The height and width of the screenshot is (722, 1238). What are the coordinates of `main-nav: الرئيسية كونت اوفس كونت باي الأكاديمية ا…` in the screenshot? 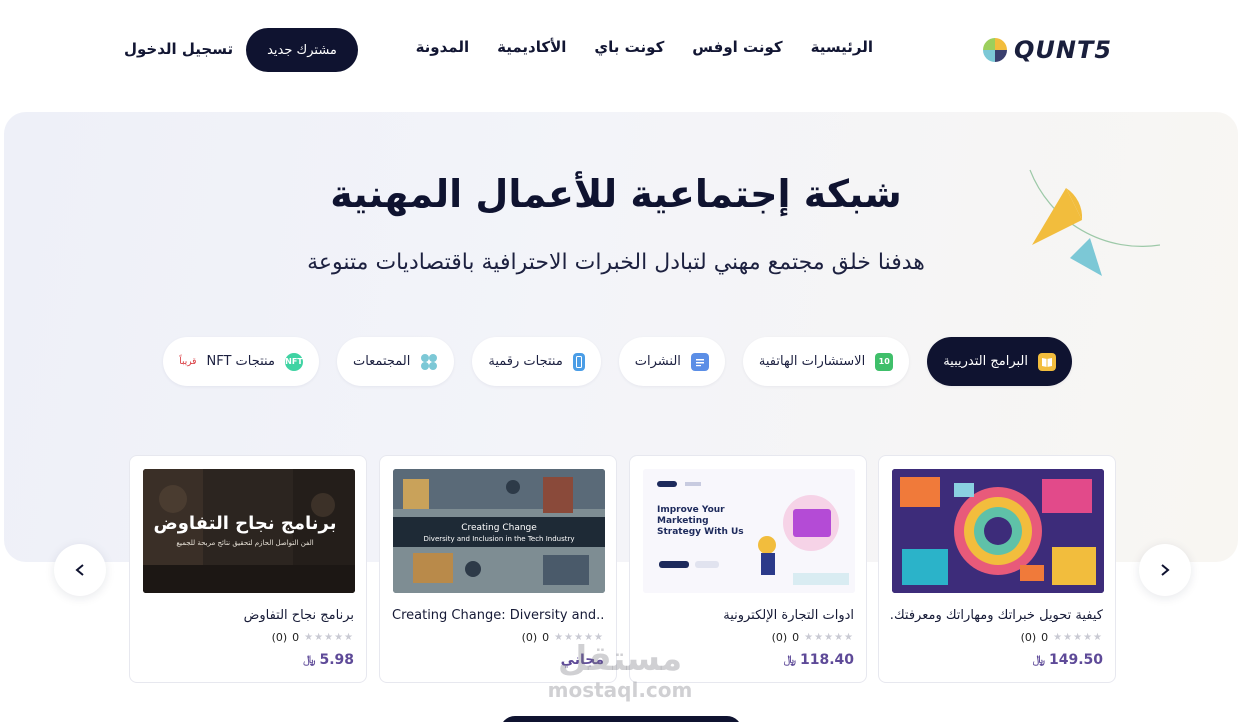 It's located at (644, 47).